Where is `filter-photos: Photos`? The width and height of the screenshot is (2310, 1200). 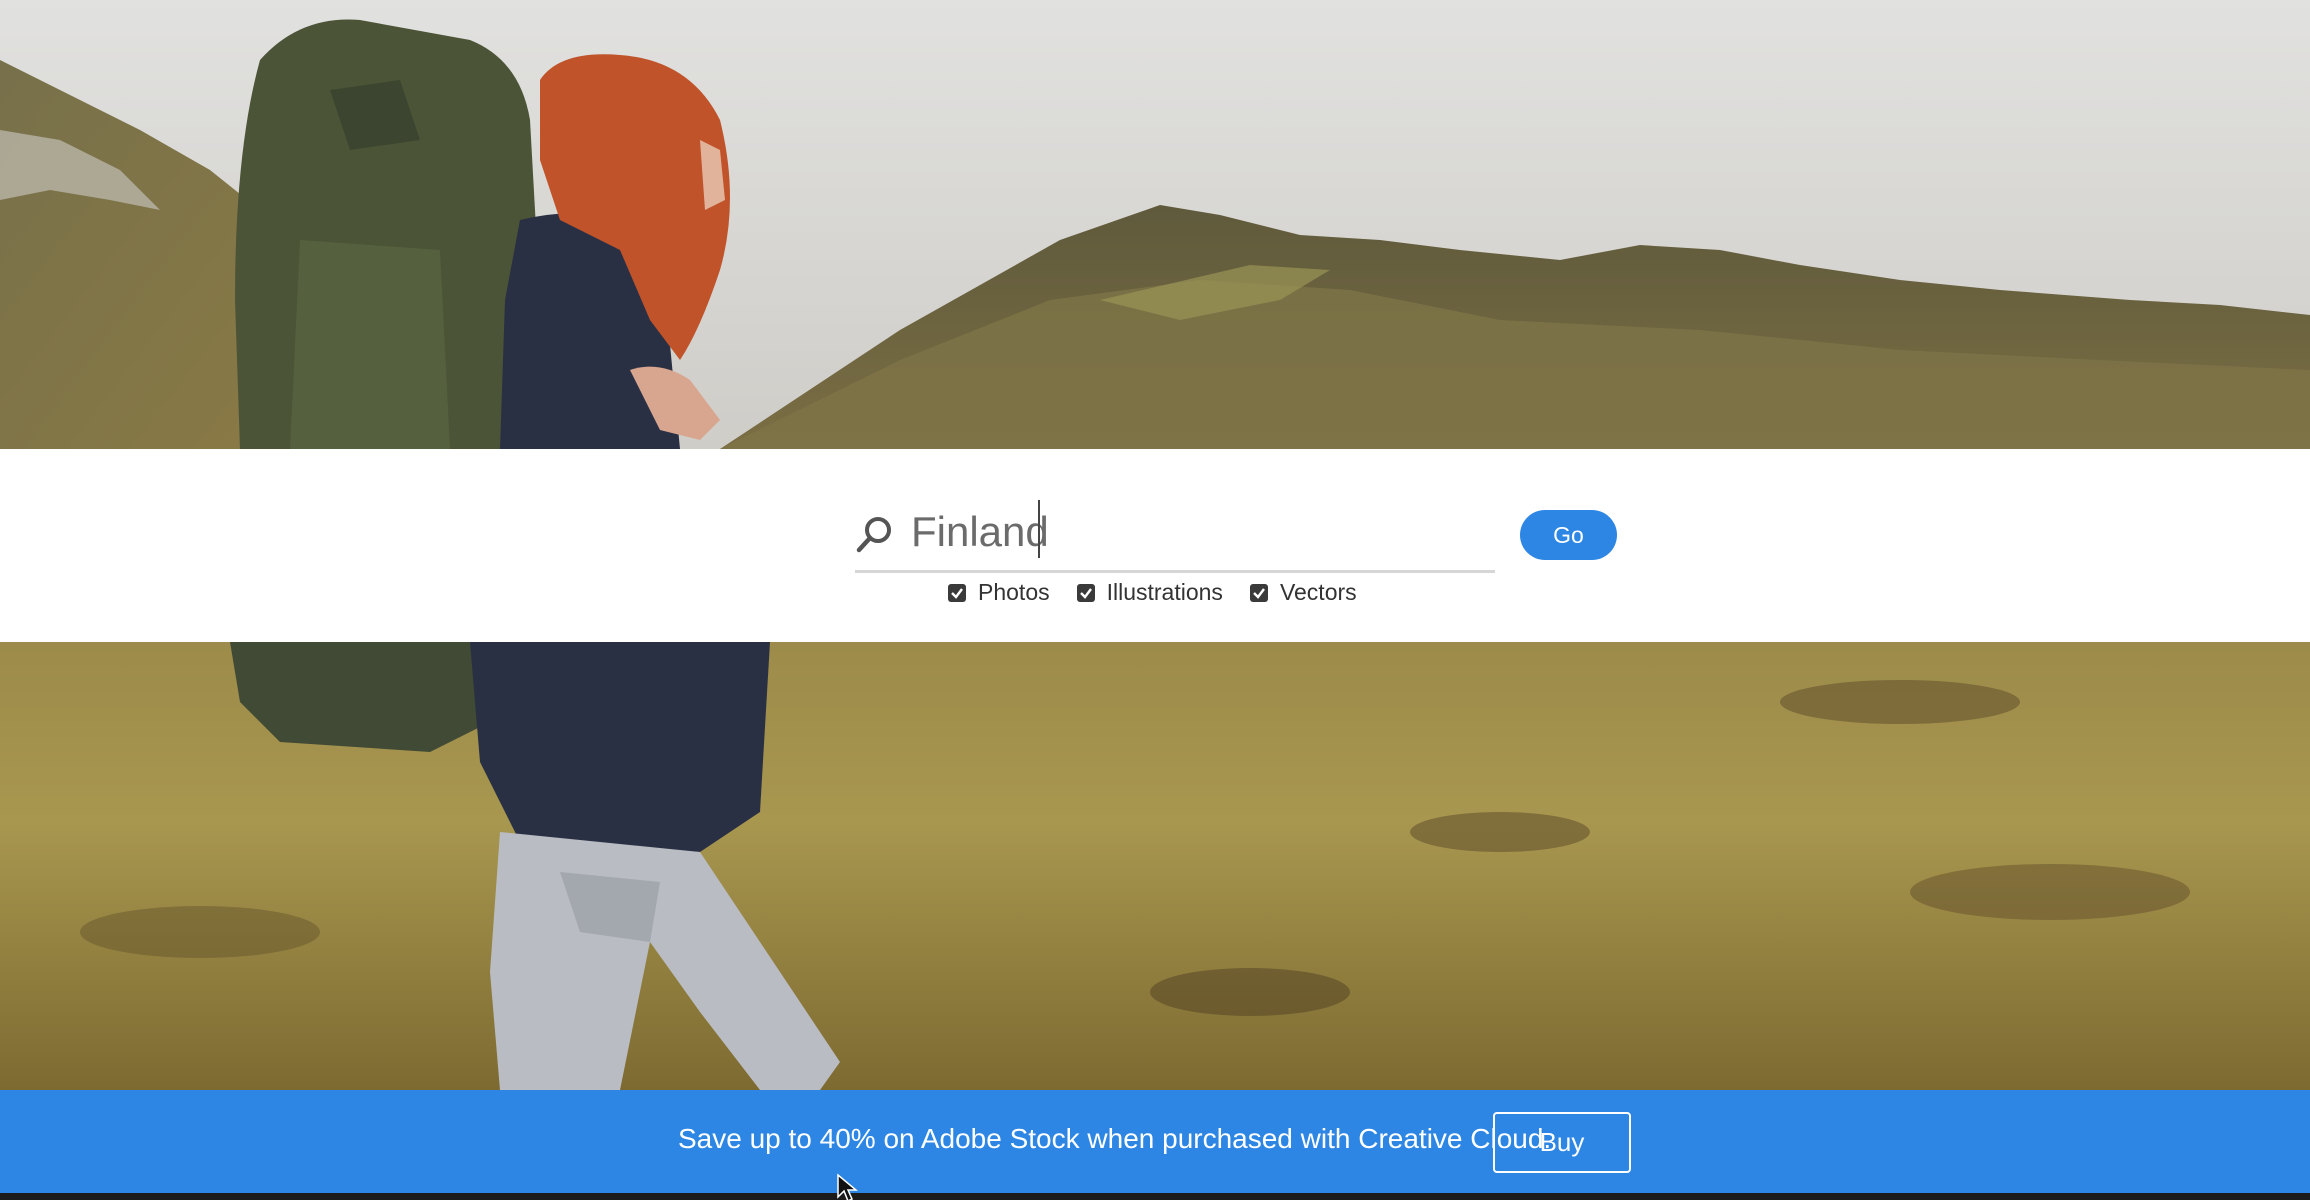 filter-photos: Photos is located at coordinates (999, 592).